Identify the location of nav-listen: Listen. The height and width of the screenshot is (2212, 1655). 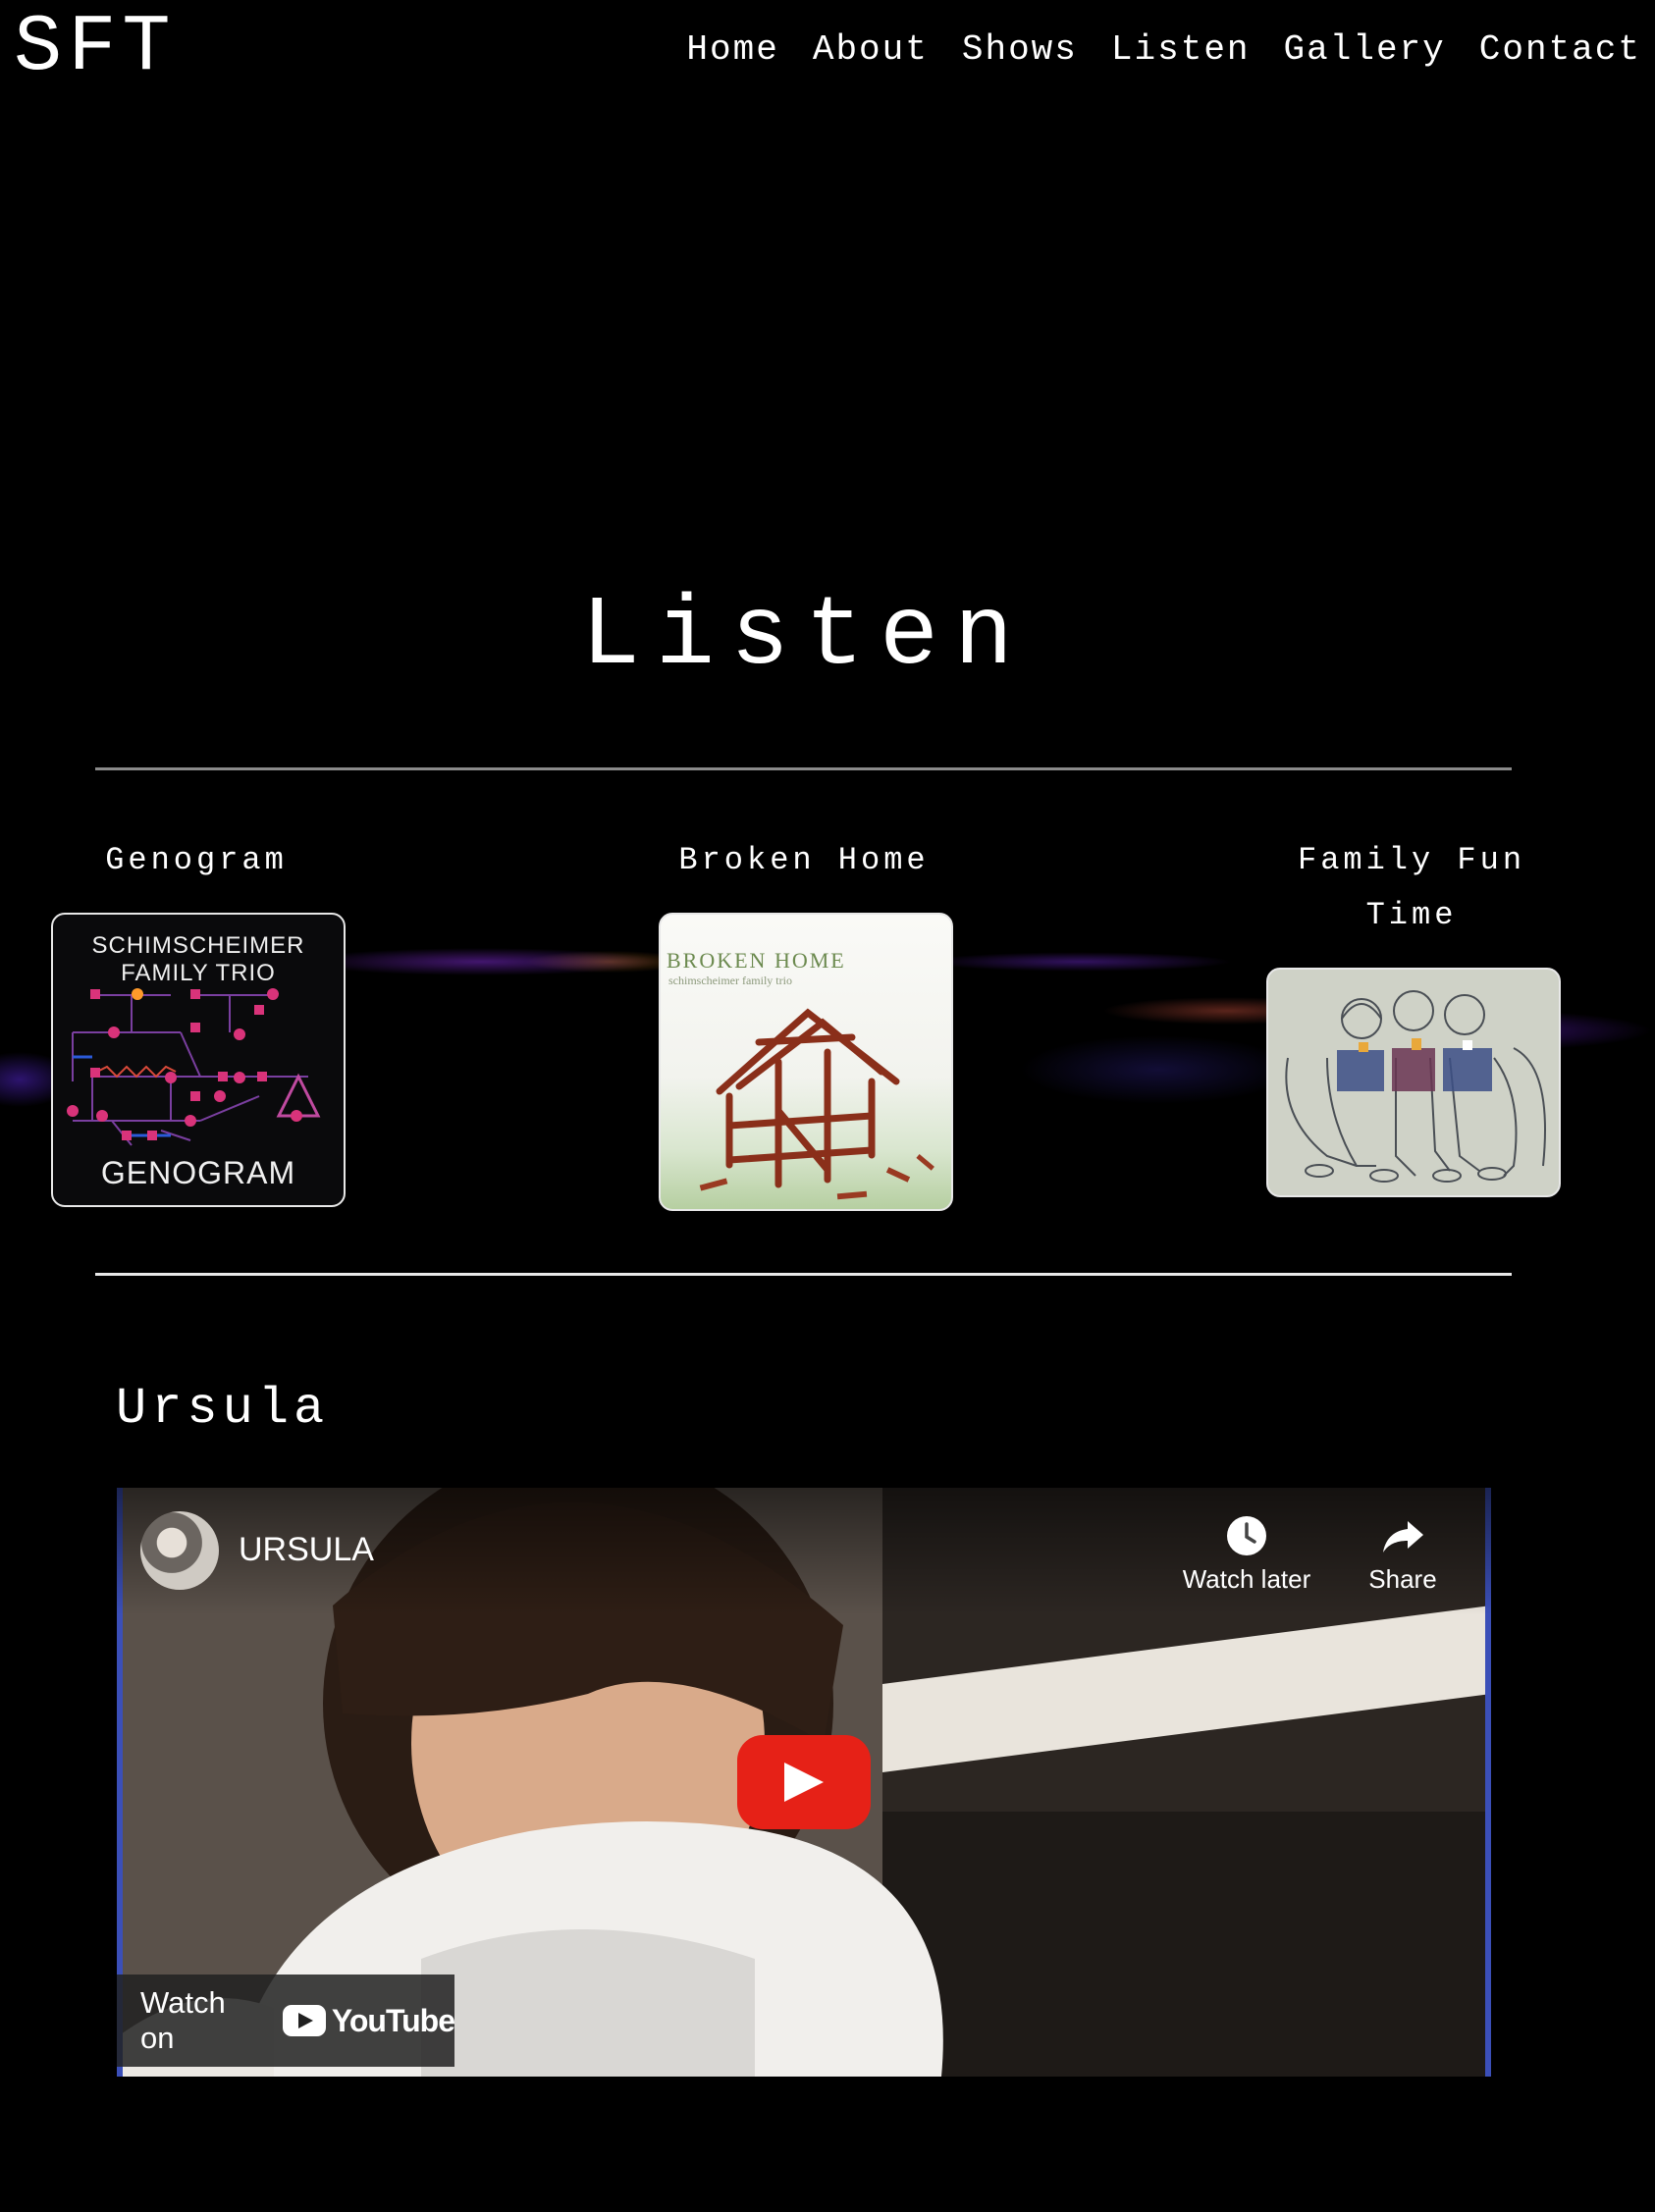
(1181, 49).